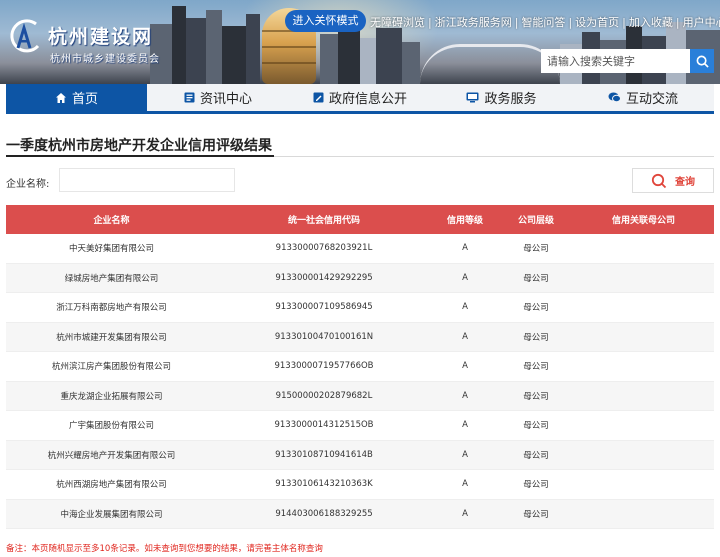 Image resolution: width=720 pixels, height=557 pixels. I want to click on chat-icon, so click(614, 97).